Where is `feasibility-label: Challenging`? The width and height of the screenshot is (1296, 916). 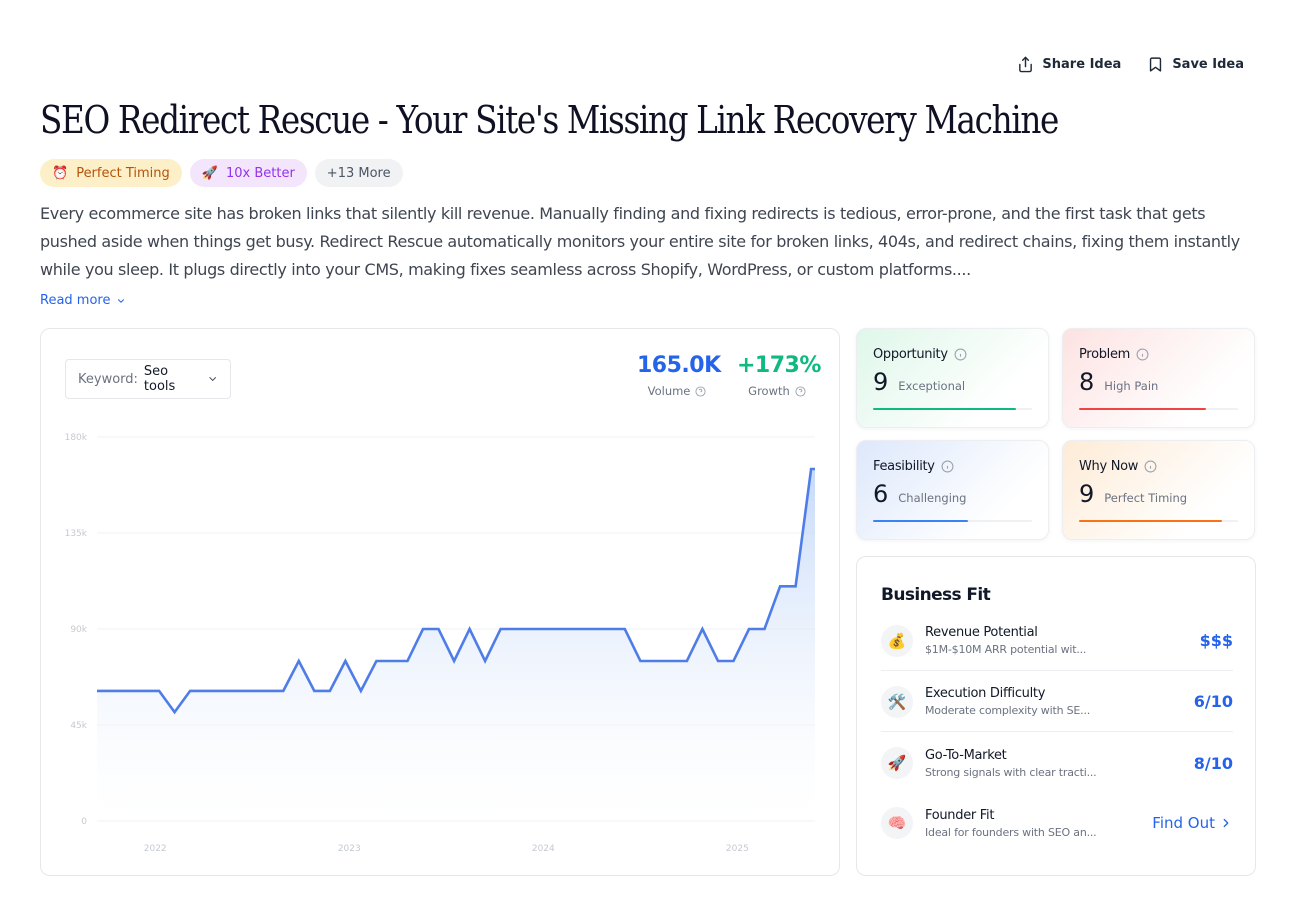 feasibility-label: Challenging is located at coordinates (932, 498).